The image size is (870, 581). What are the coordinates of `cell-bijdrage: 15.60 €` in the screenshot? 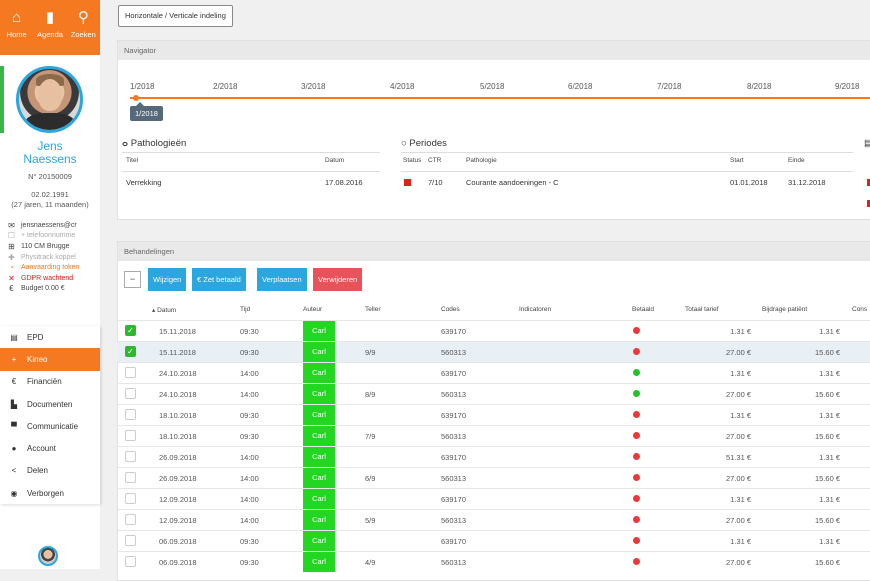 It's located at (827, 520).